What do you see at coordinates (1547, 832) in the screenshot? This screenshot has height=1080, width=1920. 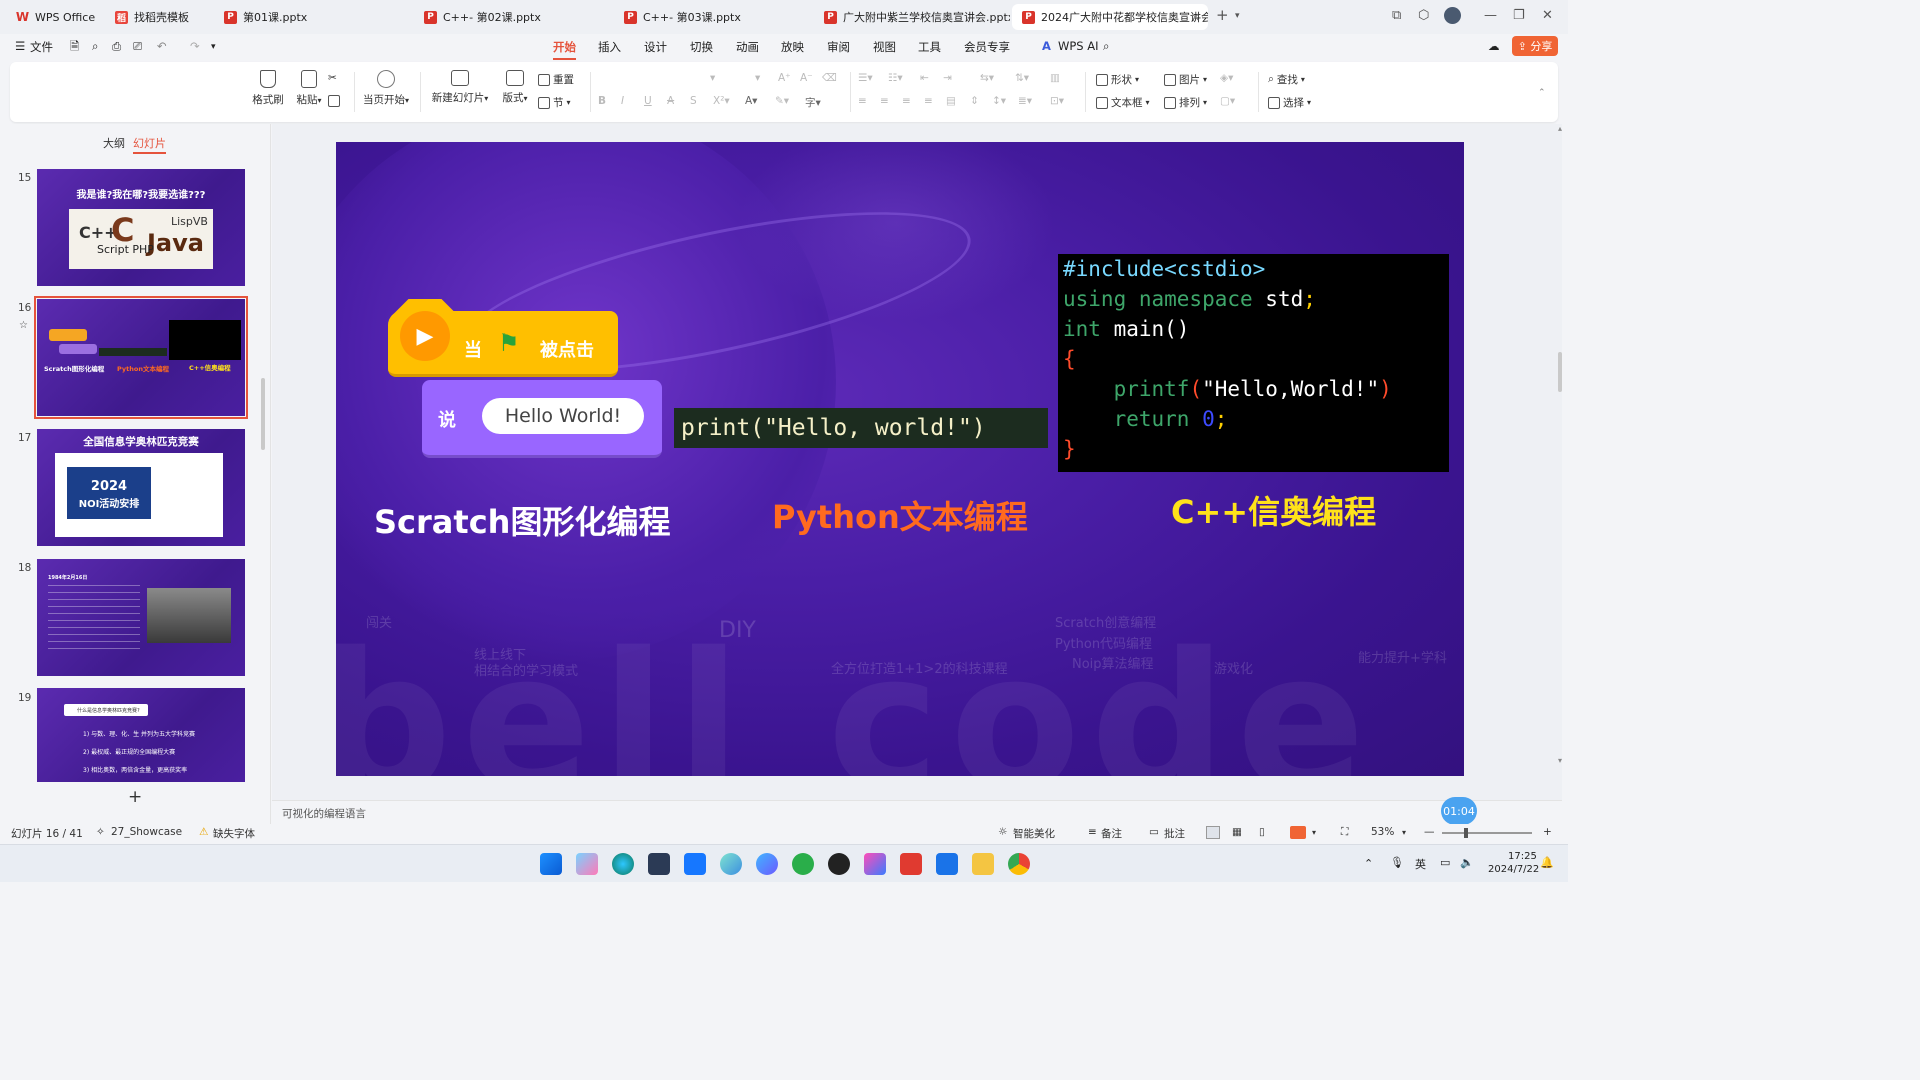 I see `zoom-in-icon: +` at bounding box center [1547, 832].